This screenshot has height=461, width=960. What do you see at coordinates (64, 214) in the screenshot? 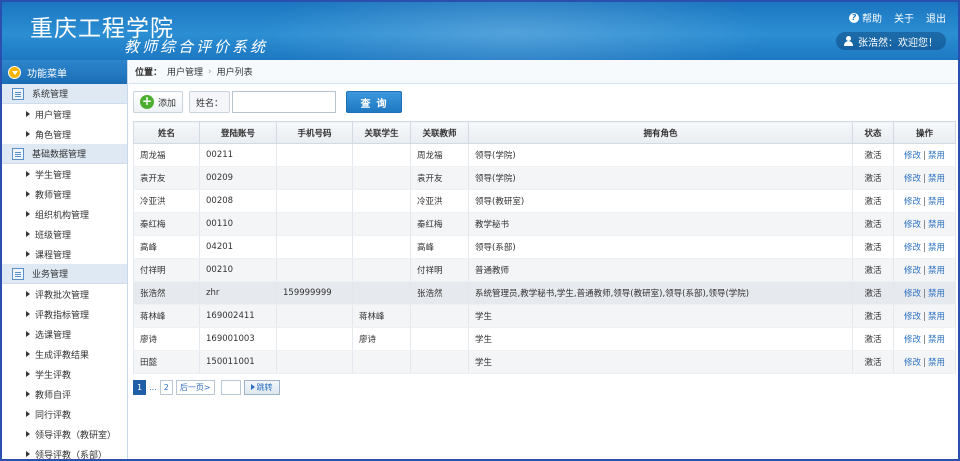
I see `sidebar-item-org-management: 组织机构管理` at bounding box center [64, 214].